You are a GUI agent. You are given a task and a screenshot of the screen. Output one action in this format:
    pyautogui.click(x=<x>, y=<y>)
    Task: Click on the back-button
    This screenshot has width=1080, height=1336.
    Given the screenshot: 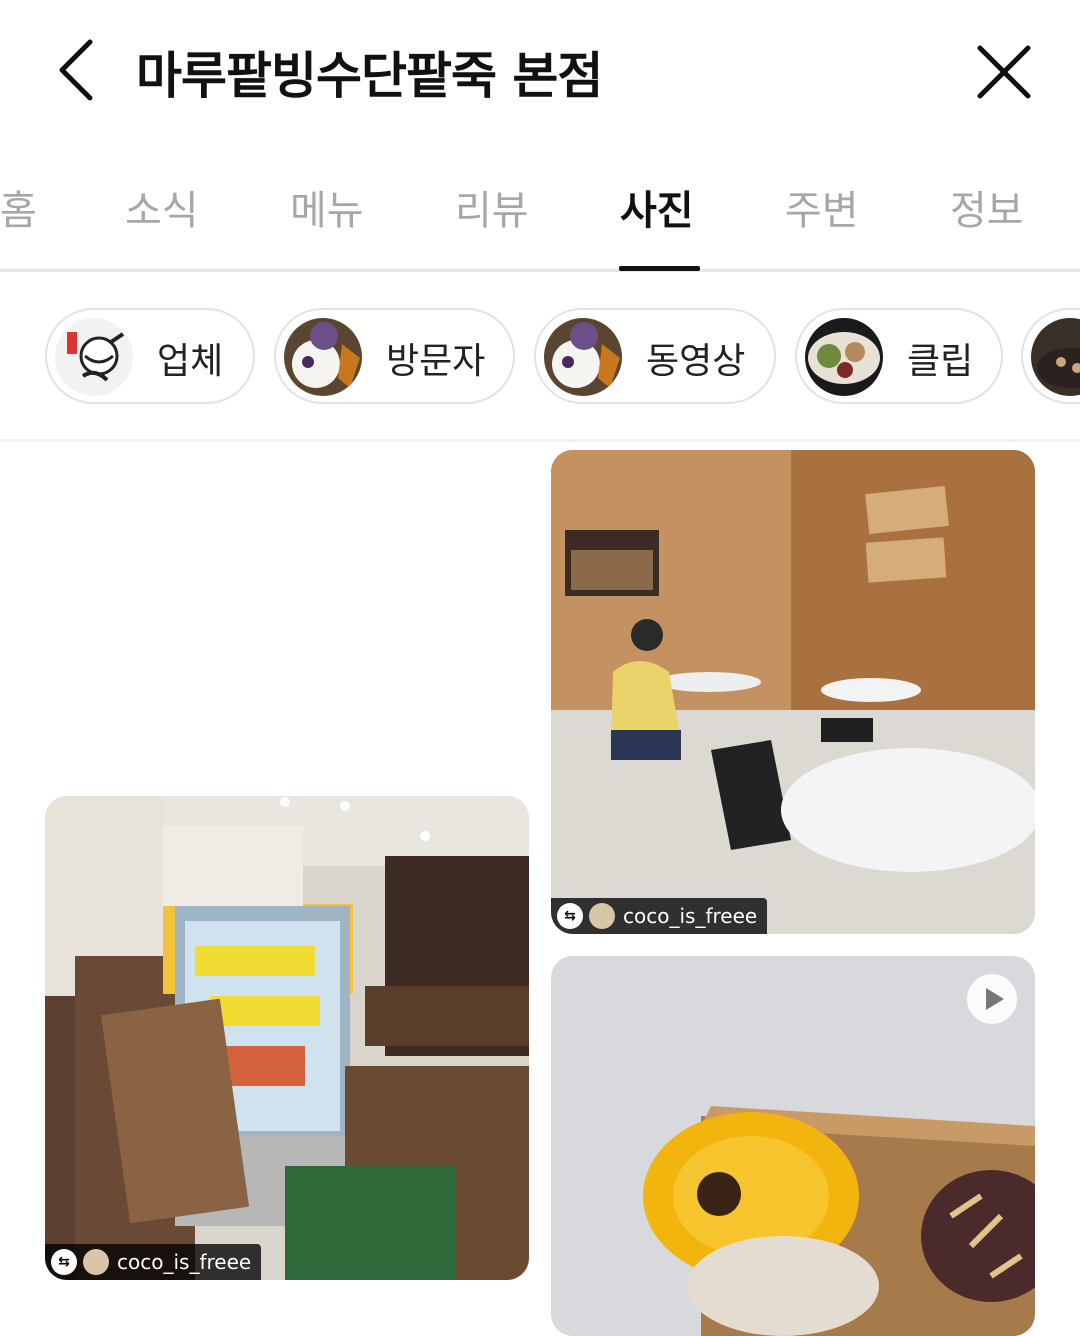 What is the action you would take?
    pyautogui.click(x=82, y=70)
    